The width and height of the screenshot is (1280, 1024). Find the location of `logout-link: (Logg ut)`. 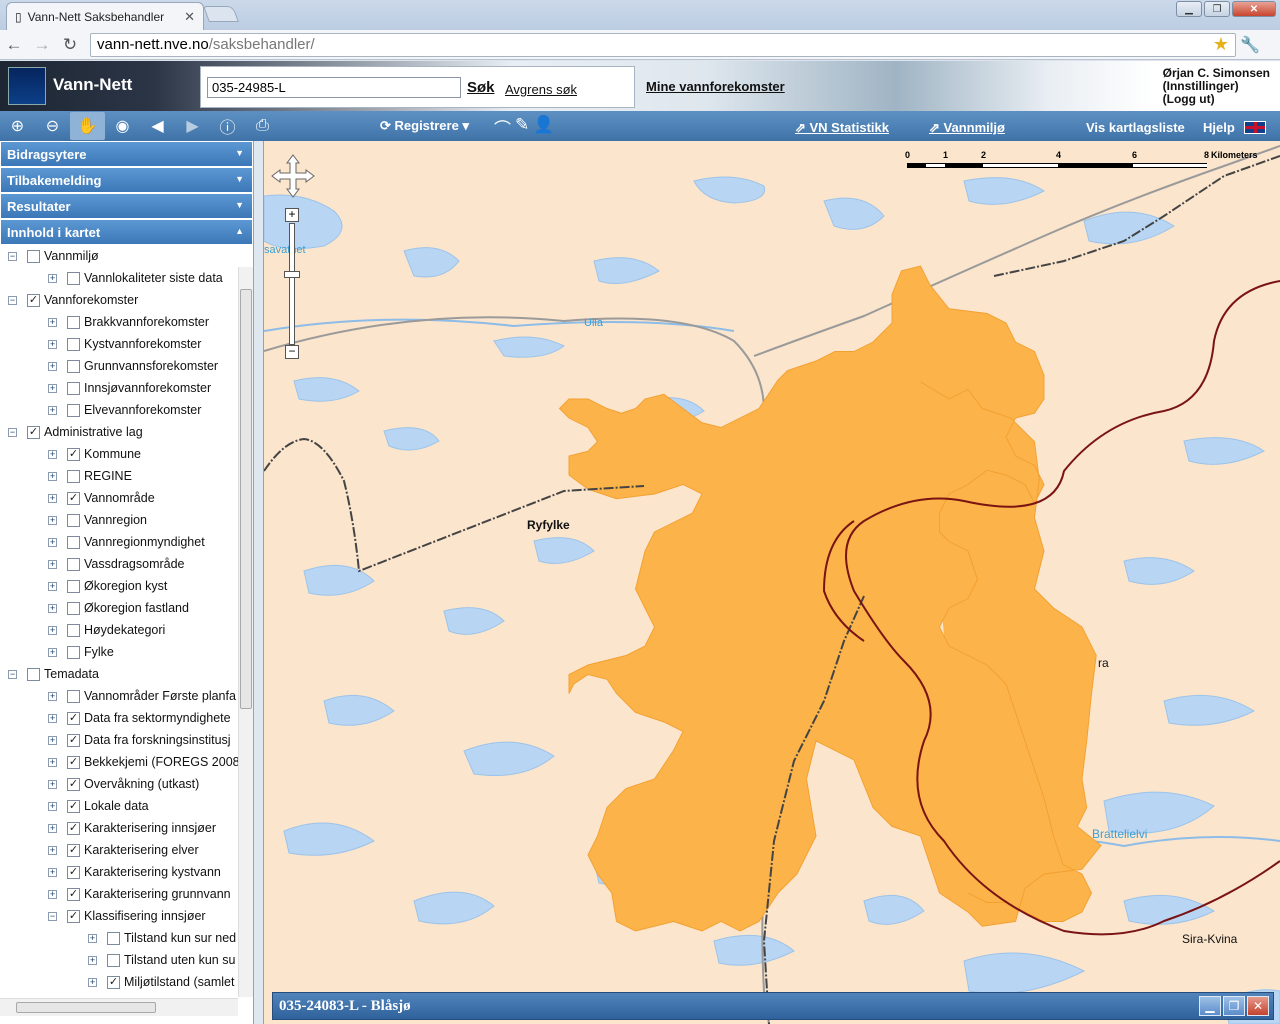

logout-link: (Logg ut) is located at coordinates (1216, 99).